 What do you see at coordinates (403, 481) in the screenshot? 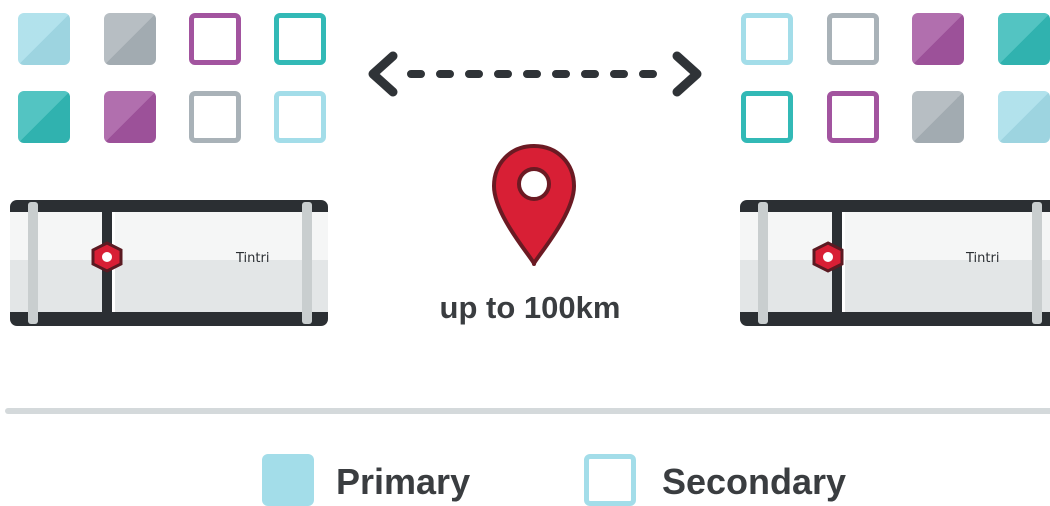
I see `legend-primary-label: Primary` at bounding box center [403, 481].